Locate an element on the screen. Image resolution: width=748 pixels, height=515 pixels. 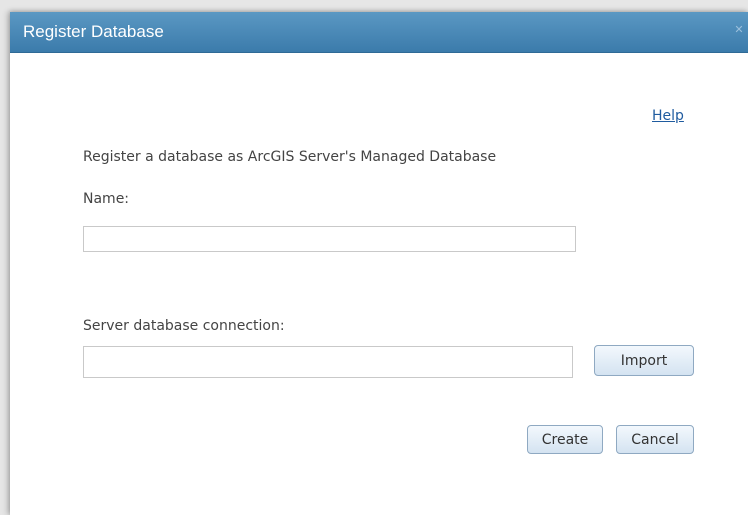
close-icon: ✕ is located at coordinates (739, 30).